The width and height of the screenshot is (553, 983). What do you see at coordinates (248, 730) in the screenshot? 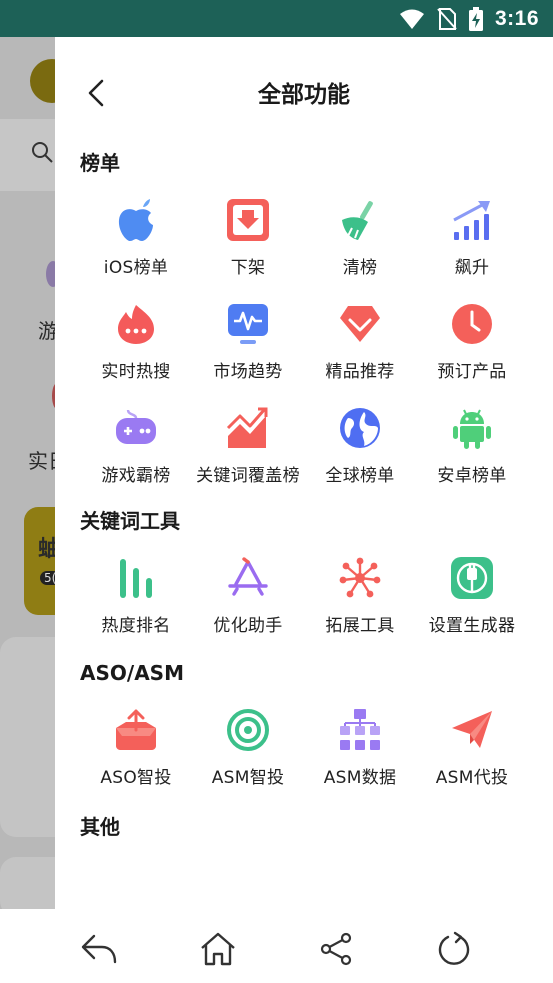
I see `target-icon` at bounding box center [248, 730].